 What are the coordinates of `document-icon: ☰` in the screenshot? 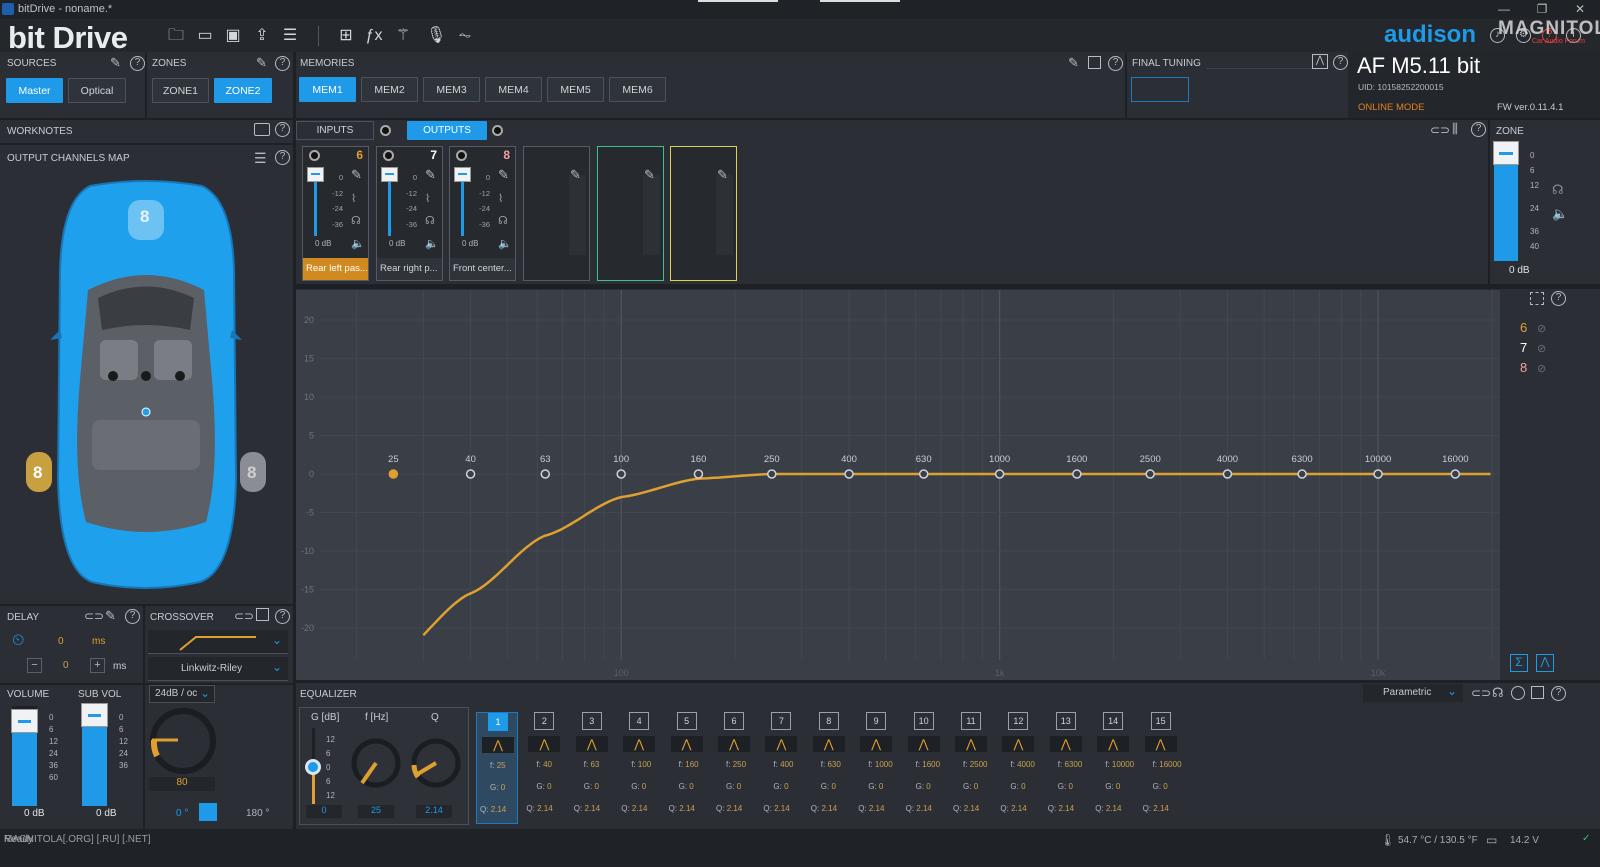 It's located at (290, 36).